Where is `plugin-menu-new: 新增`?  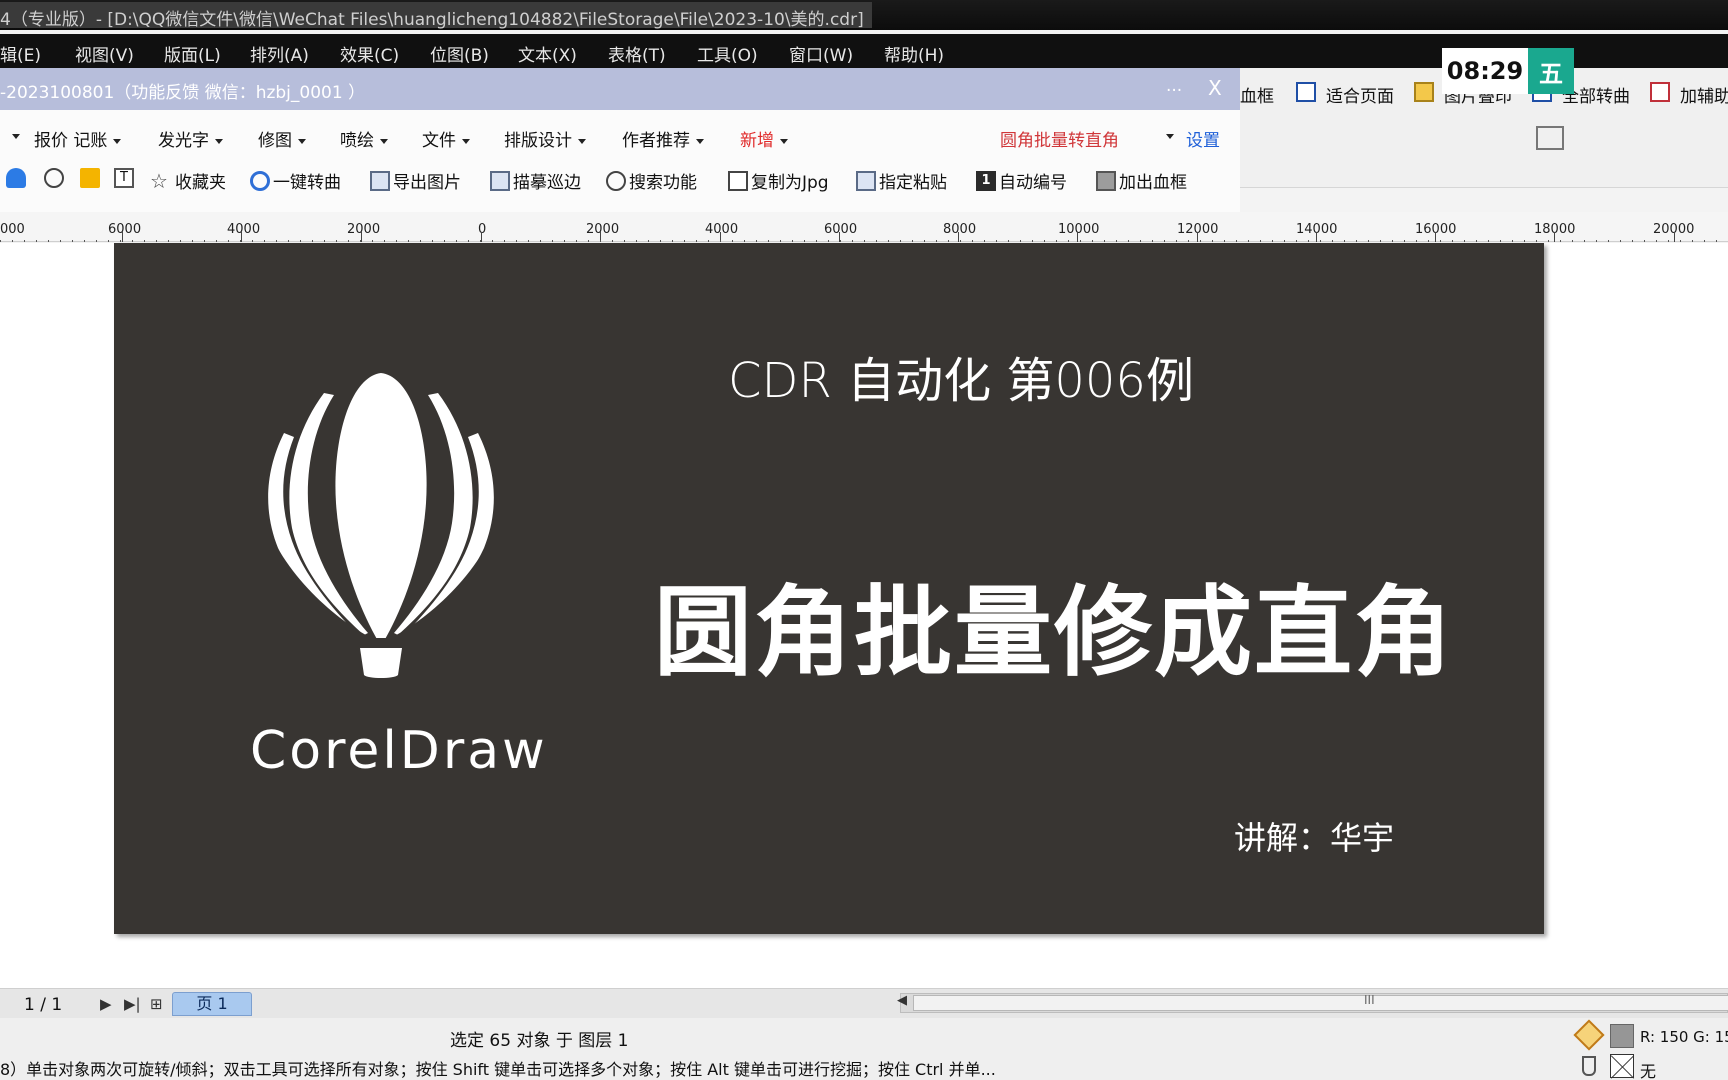
plugin-menu-new: 新增 is located at coordinates (764, 138).